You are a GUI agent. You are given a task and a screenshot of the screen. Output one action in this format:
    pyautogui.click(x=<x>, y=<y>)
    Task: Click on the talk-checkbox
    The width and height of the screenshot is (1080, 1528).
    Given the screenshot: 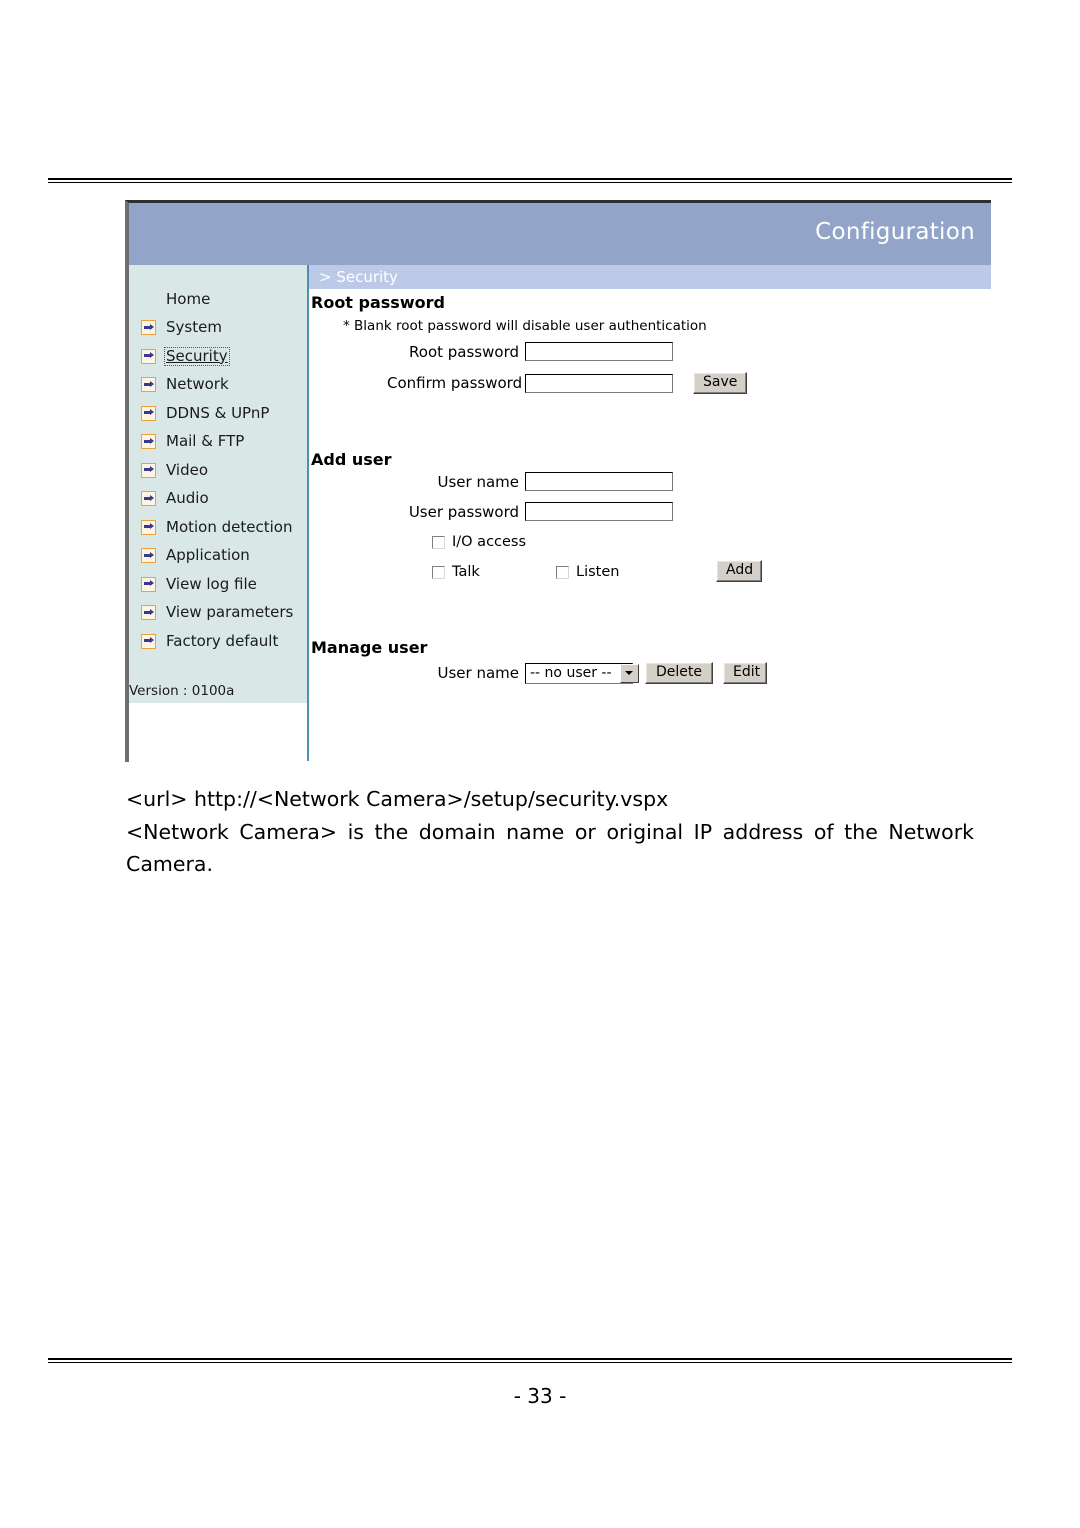 What is the action you would take?
    pyautogui.click(x=438, y=572)
    